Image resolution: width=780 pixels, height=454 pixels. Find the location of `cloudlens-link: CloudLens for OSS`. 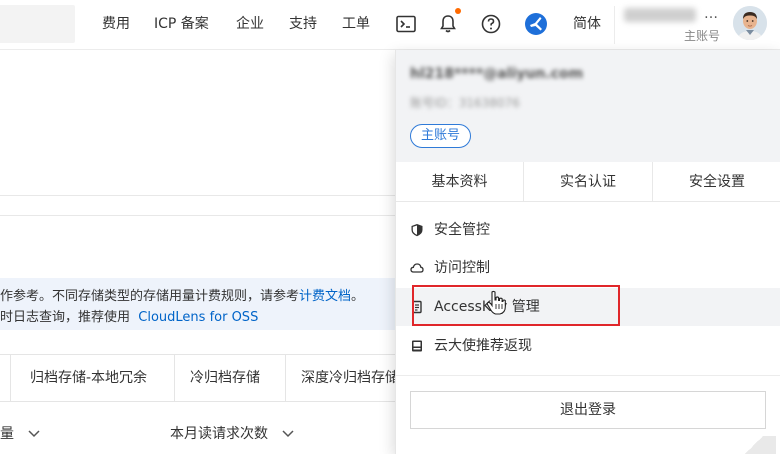

cloudlens-link: CloudLens for OSS is located at coordinates (198, 317).